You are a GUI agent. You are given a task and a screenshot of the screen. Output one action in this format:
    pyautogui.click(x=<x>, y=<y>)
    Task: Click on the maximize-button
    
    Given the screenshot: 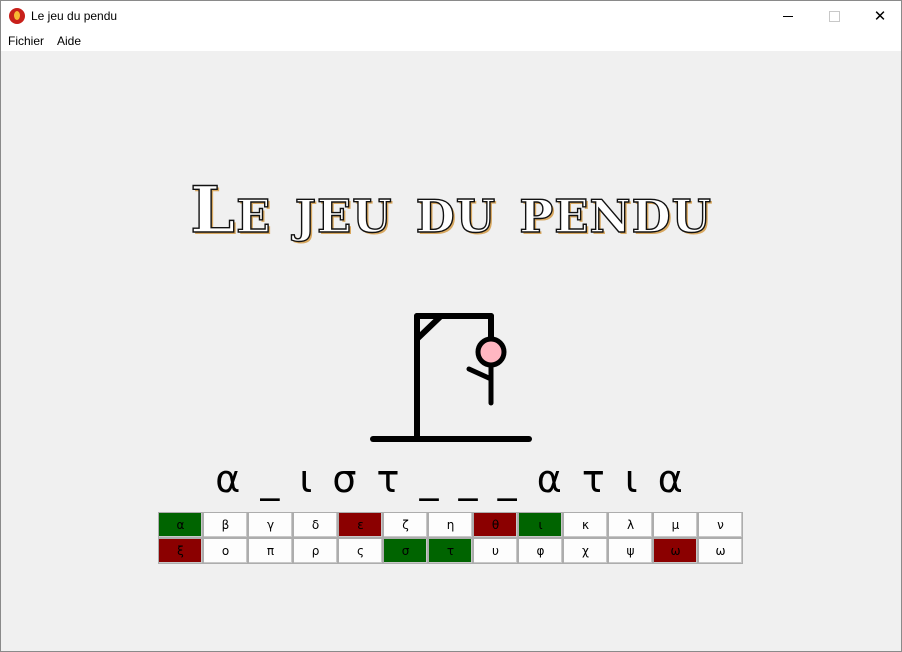 What is the action you would take?
    pyautogui.click(x=834, y=16)
    